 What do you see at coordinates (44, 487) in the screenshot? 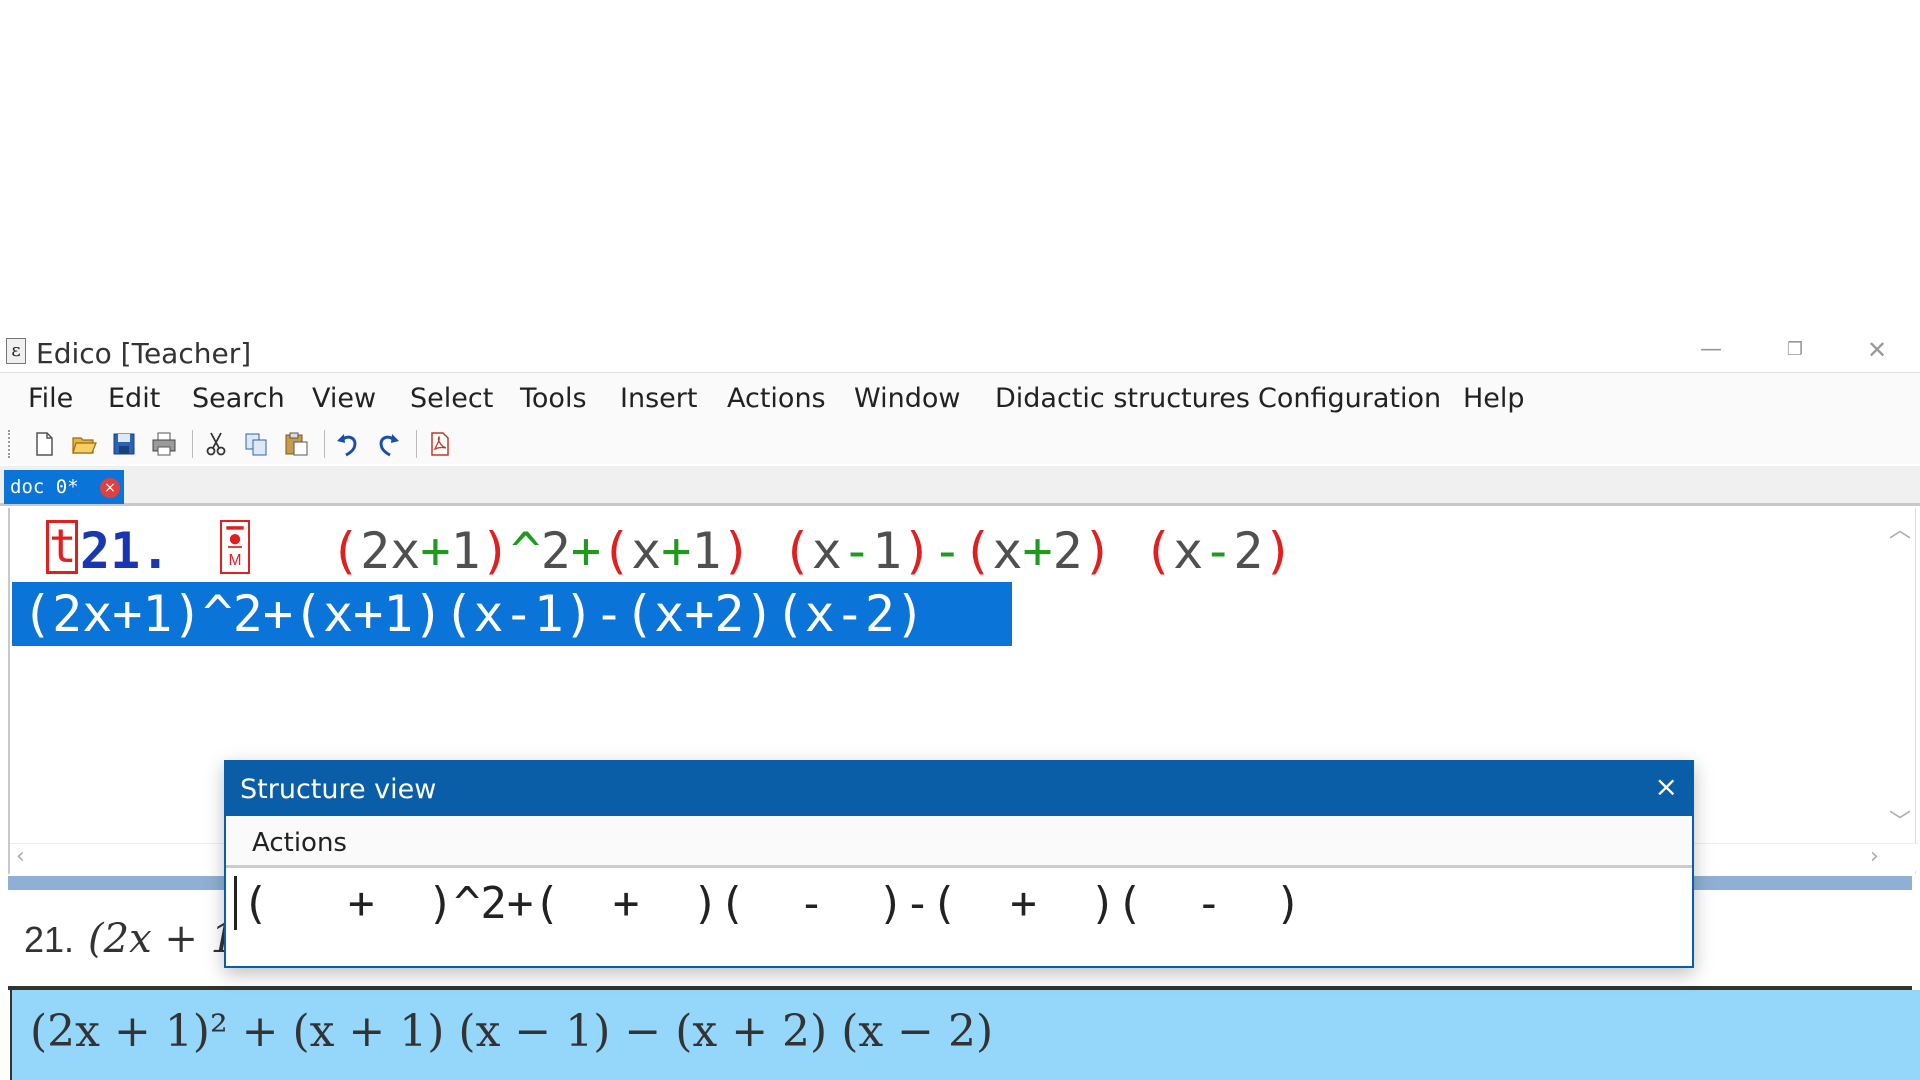
I see `tab-label: doc 0*` at bounding box center [44, 487].